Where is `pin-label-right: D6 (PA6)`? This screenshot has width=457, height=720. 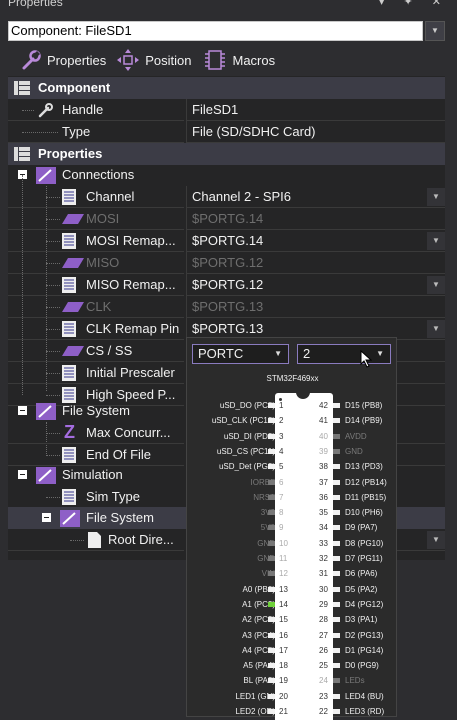 pin-label-right: D6 (PA6) is located at coordinates (361, 573).